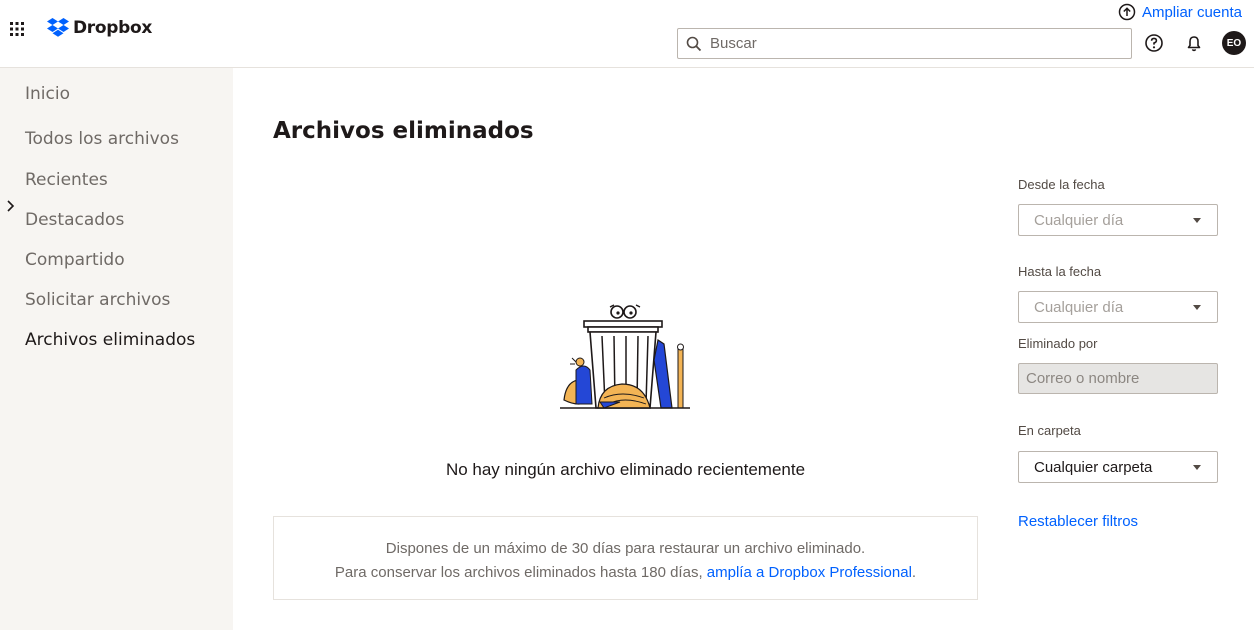  I want to click on dropbox-logo-icon, so click(58, 27).